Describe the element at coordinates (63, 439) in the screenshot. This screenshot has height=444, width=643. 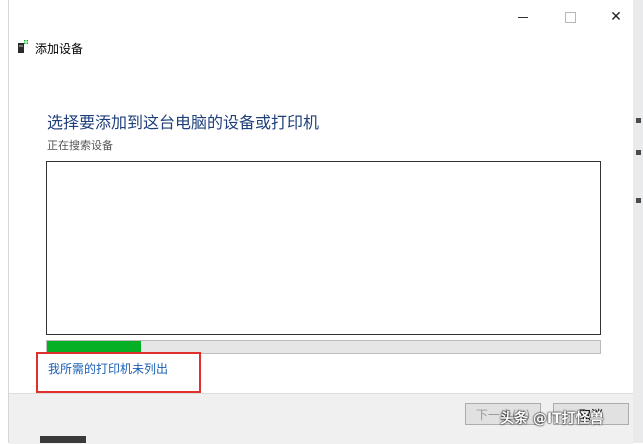
I see `background-taskbar-item` at that location.